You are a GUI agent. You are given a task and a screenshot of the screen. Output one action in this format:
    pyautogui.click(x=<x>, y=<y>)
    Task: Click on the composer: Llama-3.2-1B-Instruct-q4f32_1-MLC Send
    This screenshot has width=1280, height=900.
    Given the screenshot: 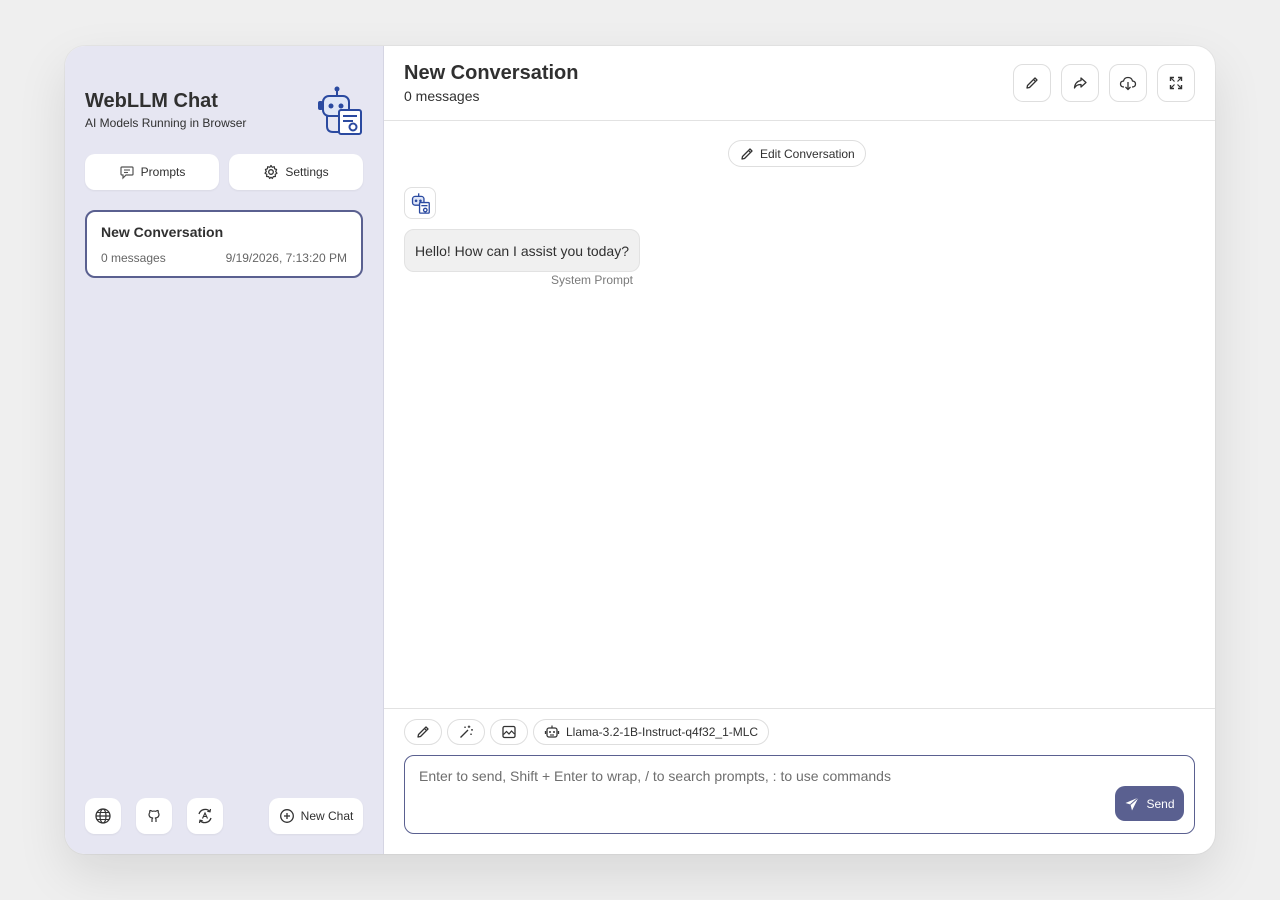 What is the action you would take?
    pyautogui.click(x=799, y=781)
    